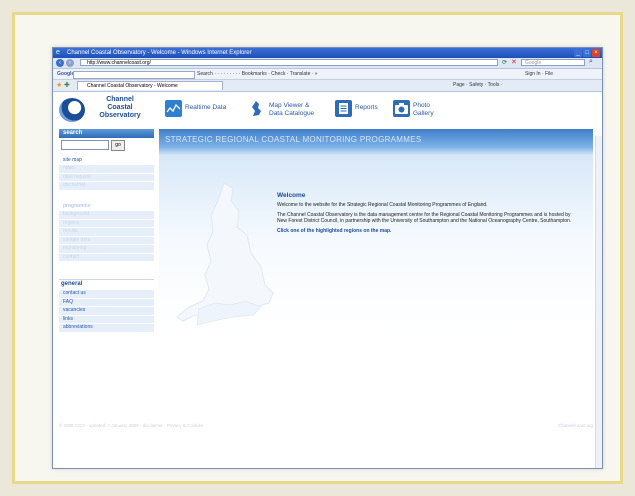 The image size is (635, 496). I want to click on sidebar-link: results, so click(106, 232).